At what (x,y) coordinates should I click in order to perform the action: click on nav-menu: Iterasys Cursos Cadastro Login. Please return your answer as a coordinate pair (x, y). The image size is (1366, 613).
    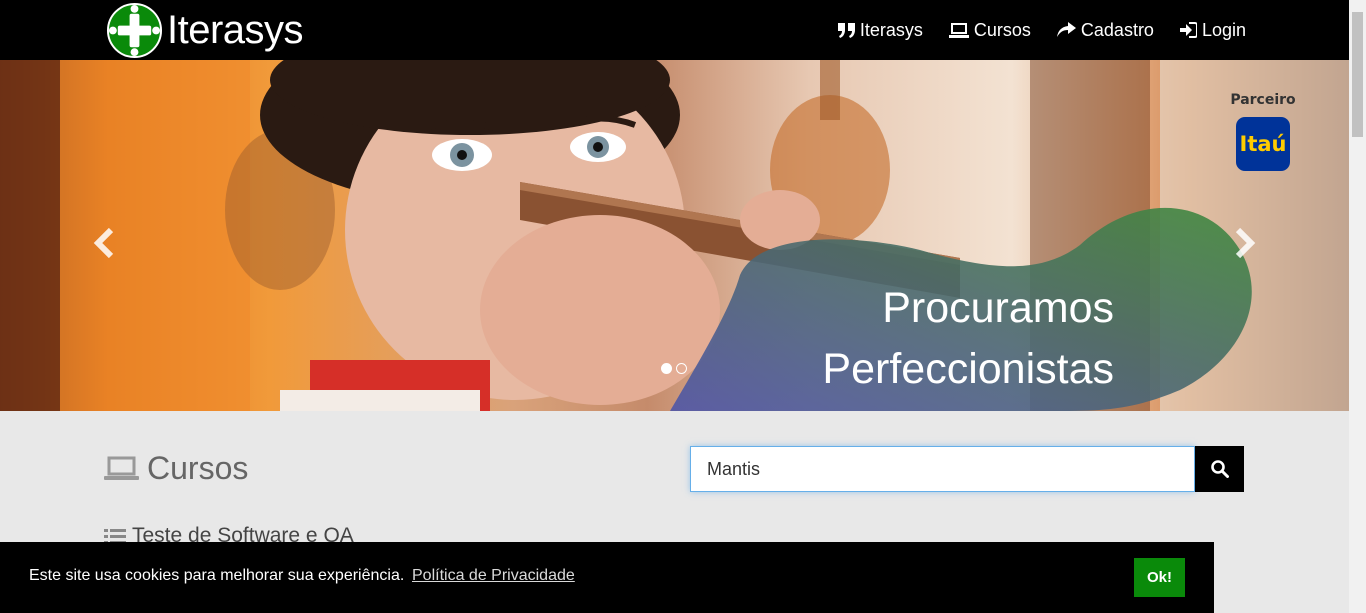
    Looking at the image, I should click on (1041, 30).